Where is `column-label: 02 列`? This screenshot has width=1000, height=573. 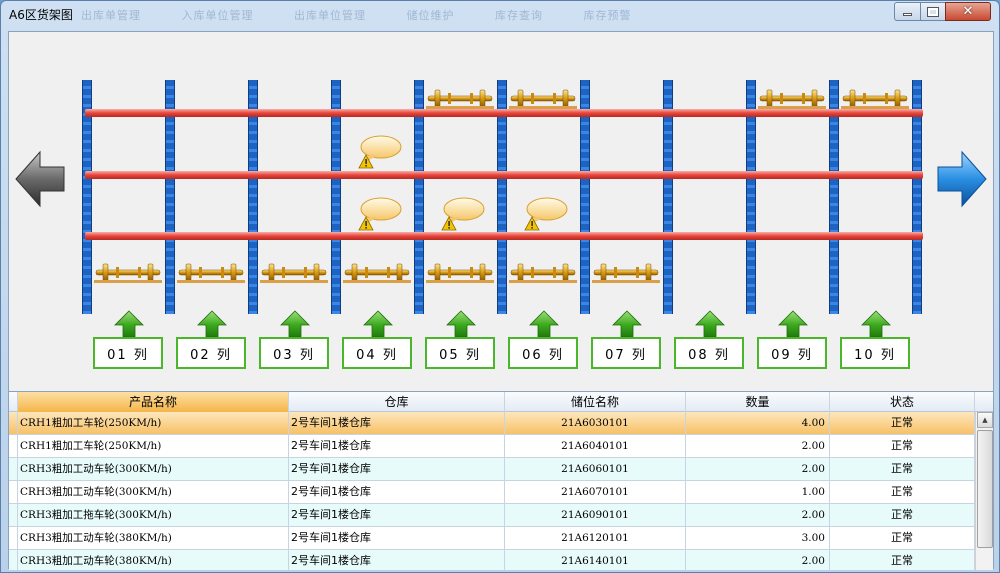 column-label: 02 列 is located at coordinates (211, 353).